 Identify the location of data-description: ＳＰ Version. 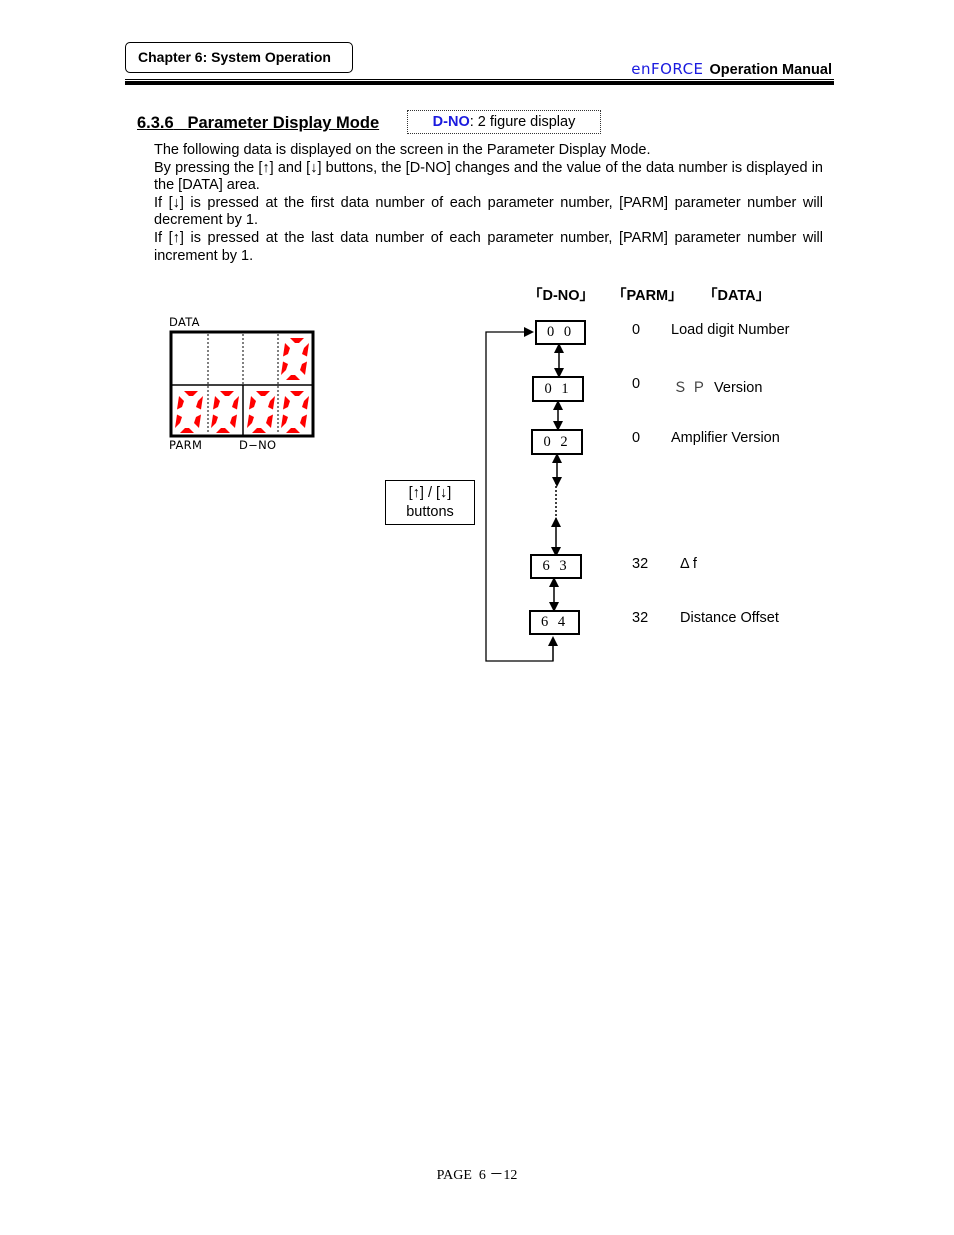
(717, 386).